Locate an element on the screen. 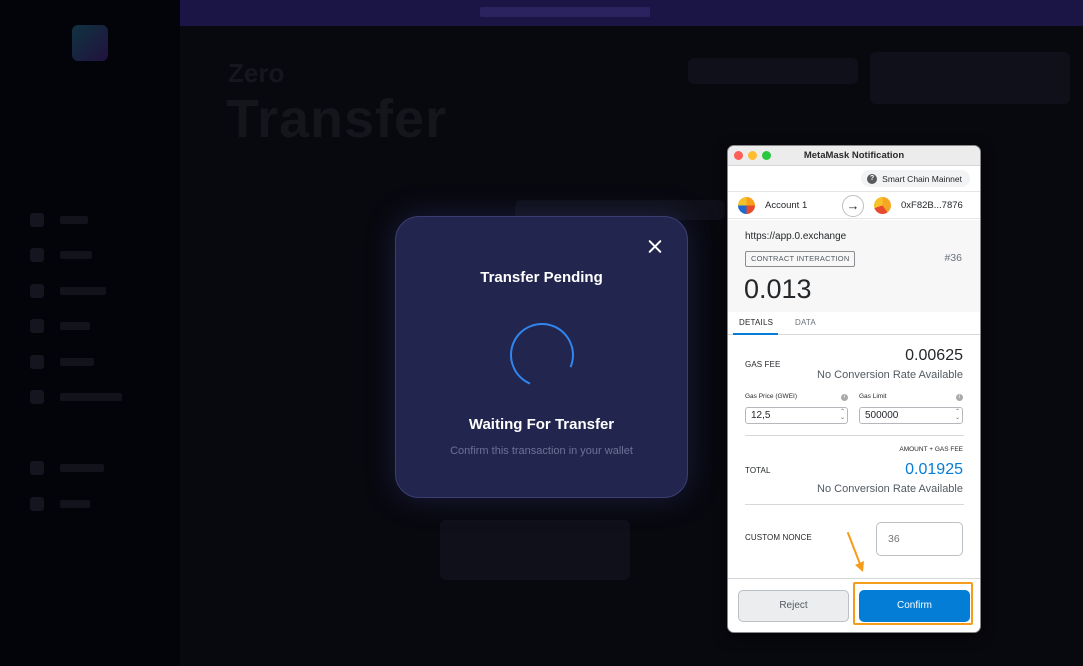 The image size is (1083, 666). network-selector-placeholder is located at coordinates (773, 71).